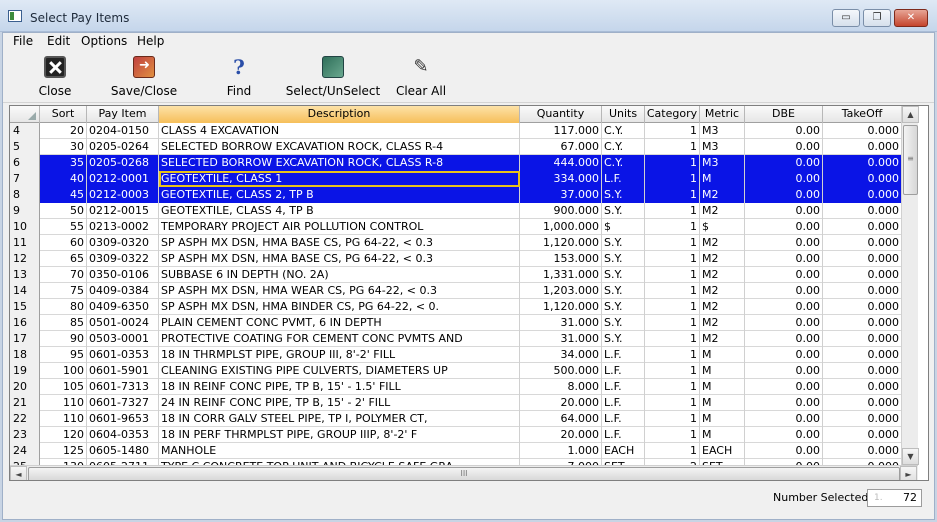 Image resolution: width=937 pixels, height=522 pixels. I want to click on cell-pay-item: 0212-0003, so click(123, 195).